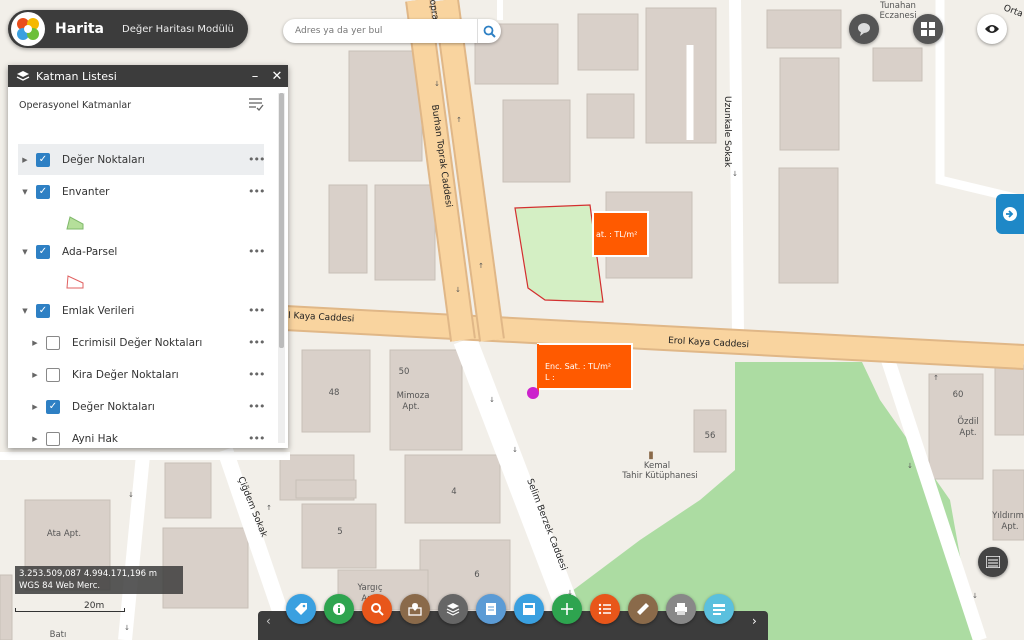 This screenshot has height=640, width=1024. I want to click on bati-label: Batı, so click(58, 635).